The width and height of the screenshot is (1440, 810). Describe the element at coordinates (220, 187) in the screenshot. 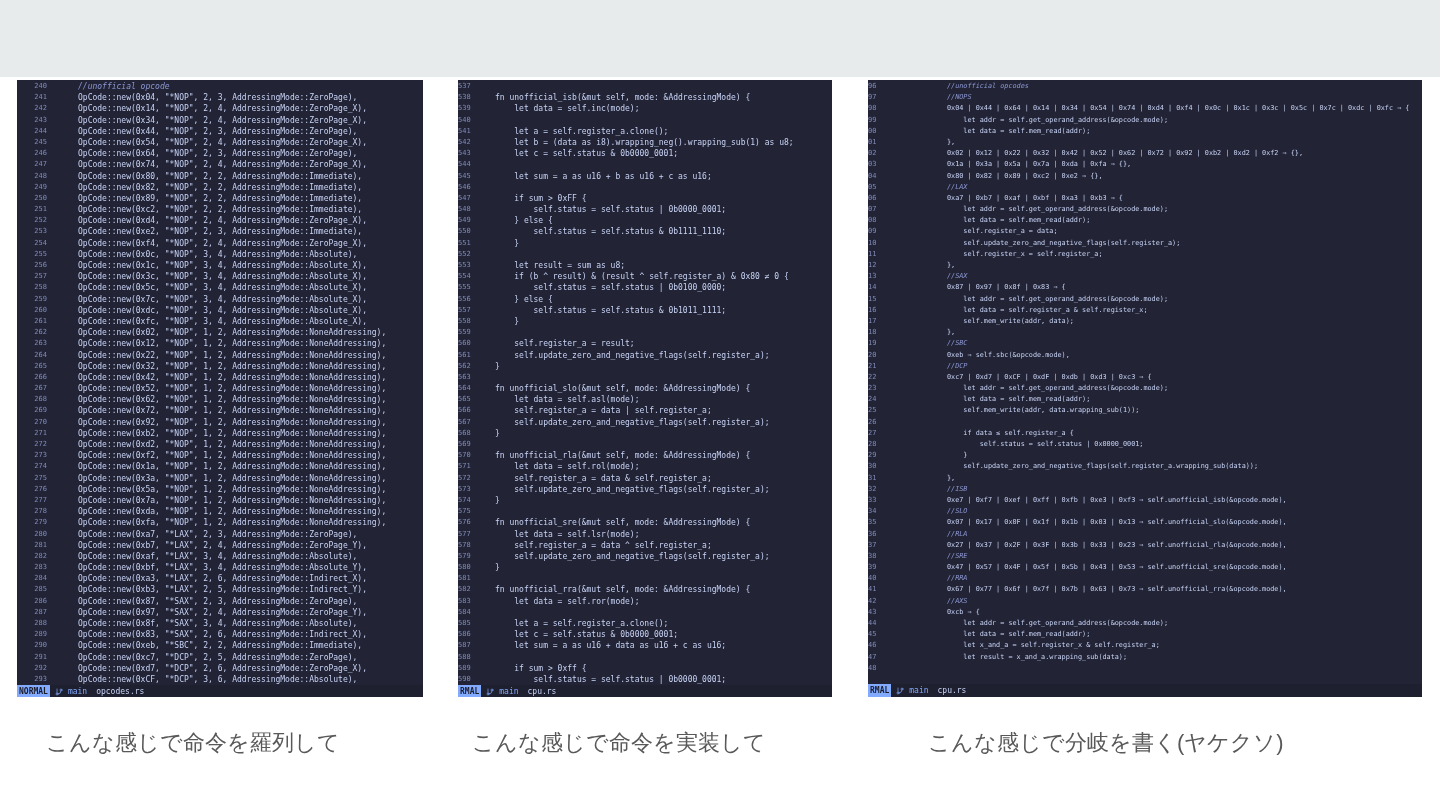

I see `code-line: OpCode::new(0x82, "*NOP", 2, 2, AddressingMode::Immediate),` at that location.